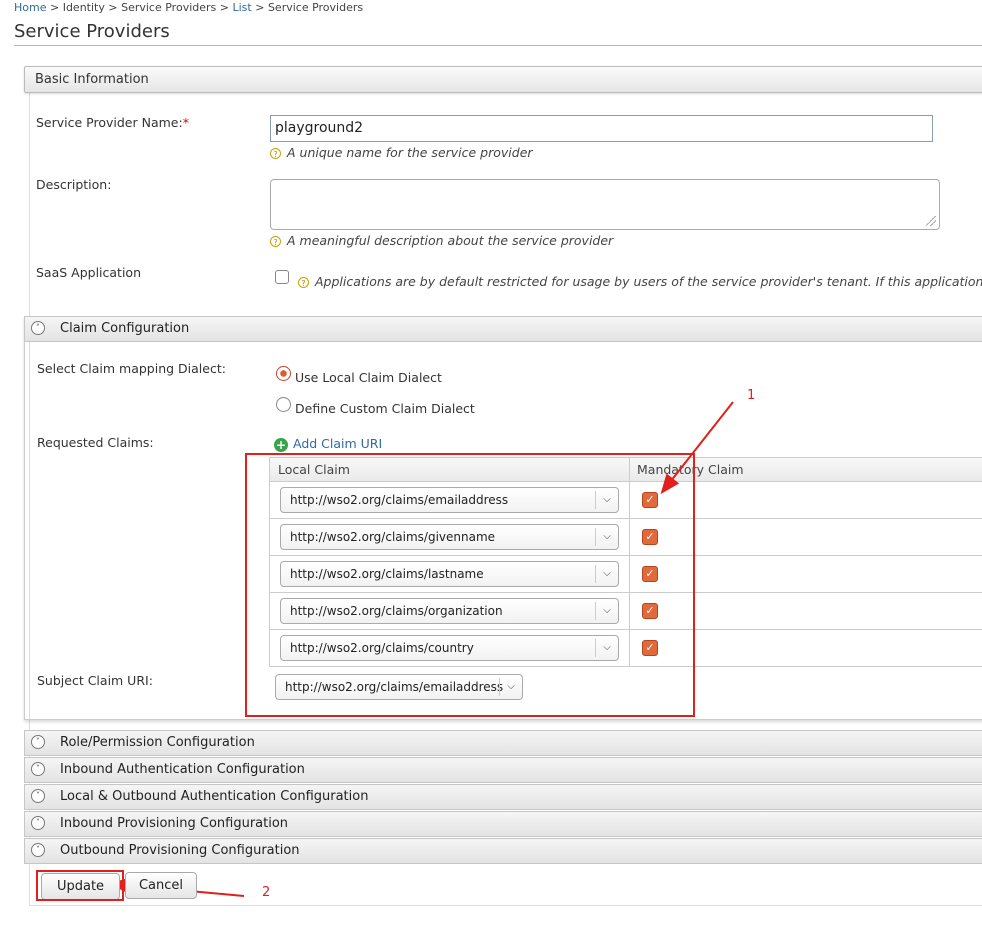  I want to click on role-permission-config-header: ˅ Role/Permission Configuration, so click(503, 743).